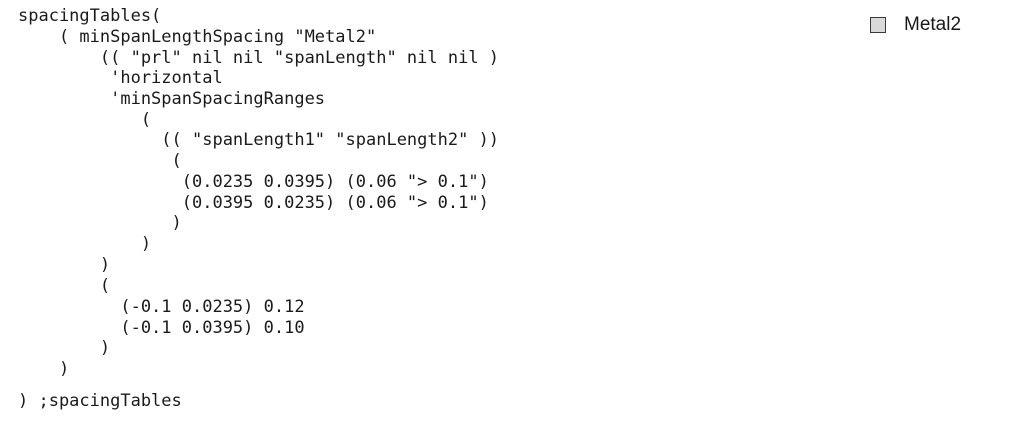  Describe the element at coordinates (161, 307) in the screenshot. I see `code-line: (-0.1 0.0235) 0.12` at that location.